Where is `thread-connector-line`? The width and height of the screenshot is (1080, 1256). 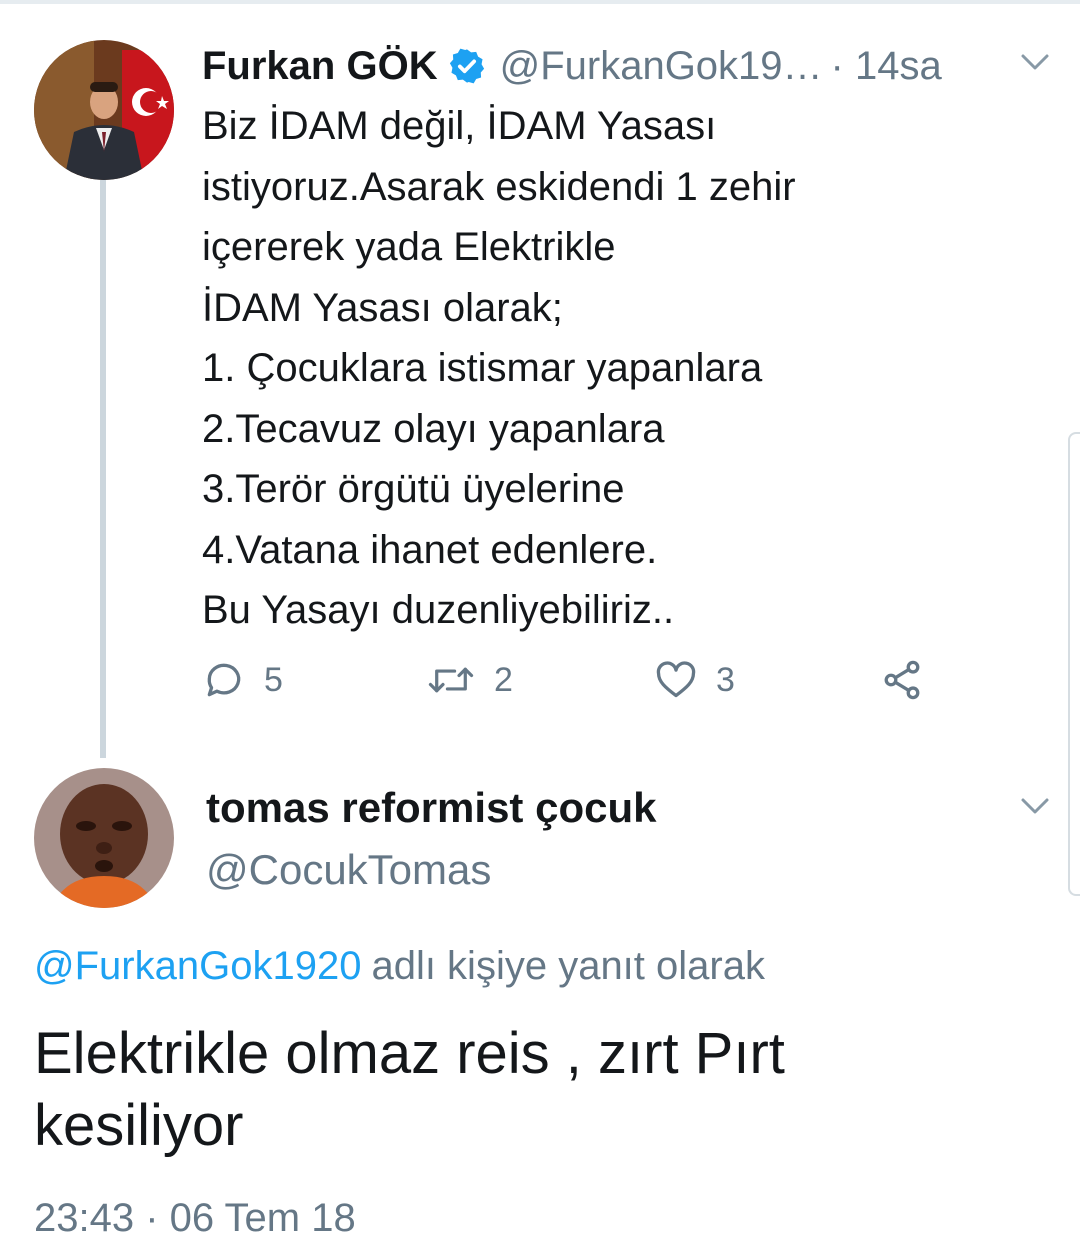 thread-connector-line is located at coordinates (103, 469).